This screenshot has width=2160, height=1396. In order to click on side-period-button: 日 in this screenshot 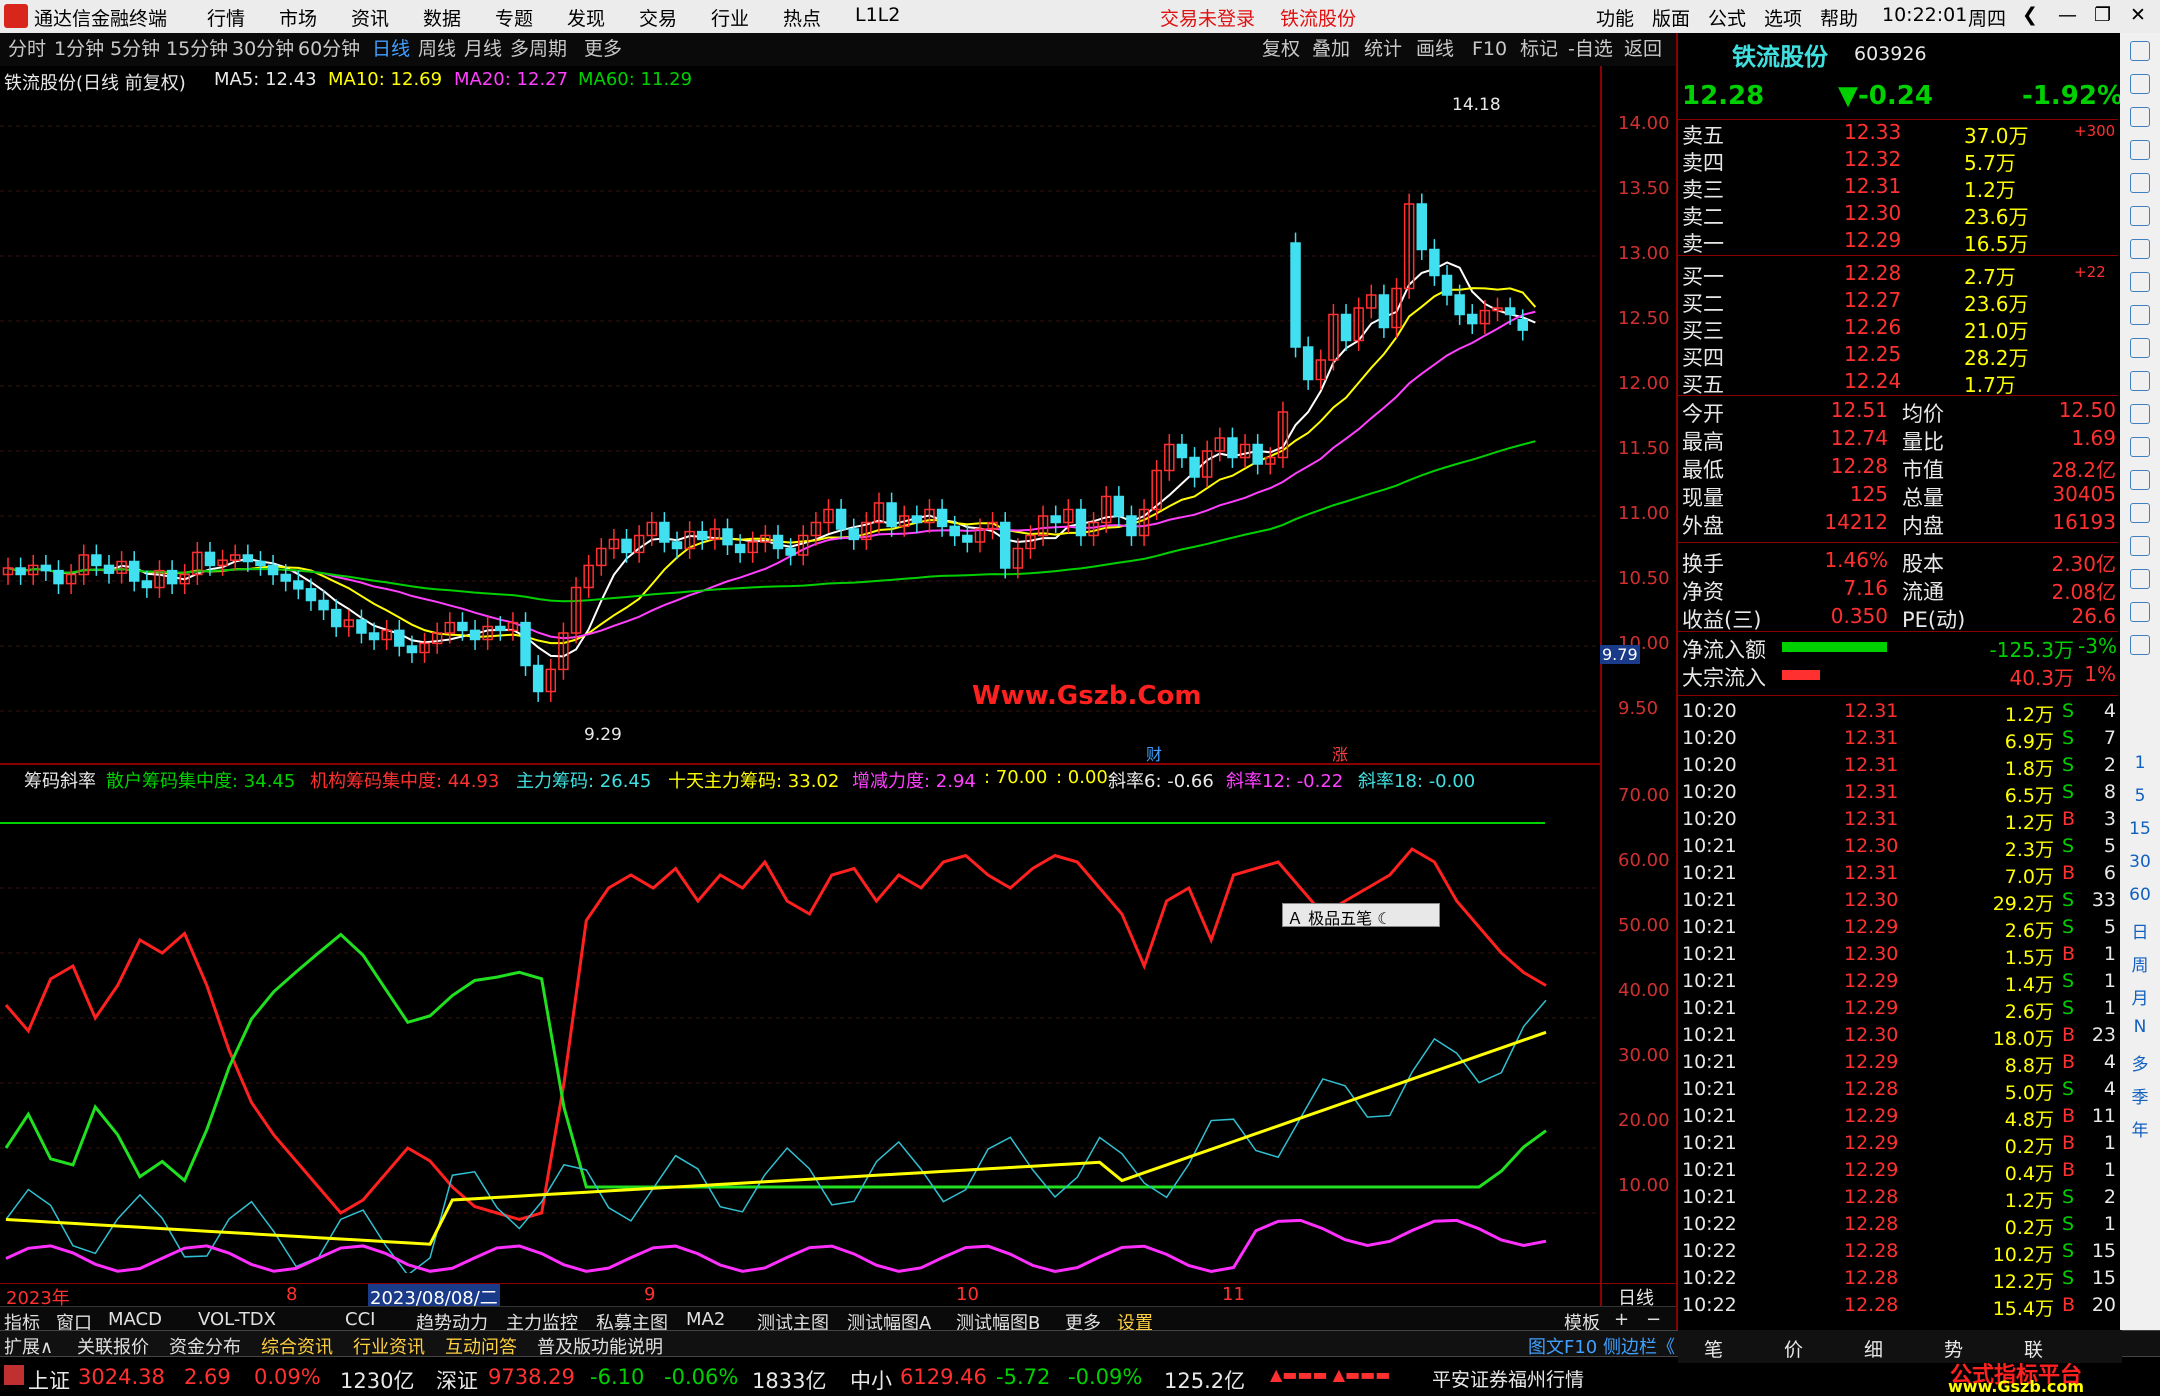, I will do `click(2140, 930)`.